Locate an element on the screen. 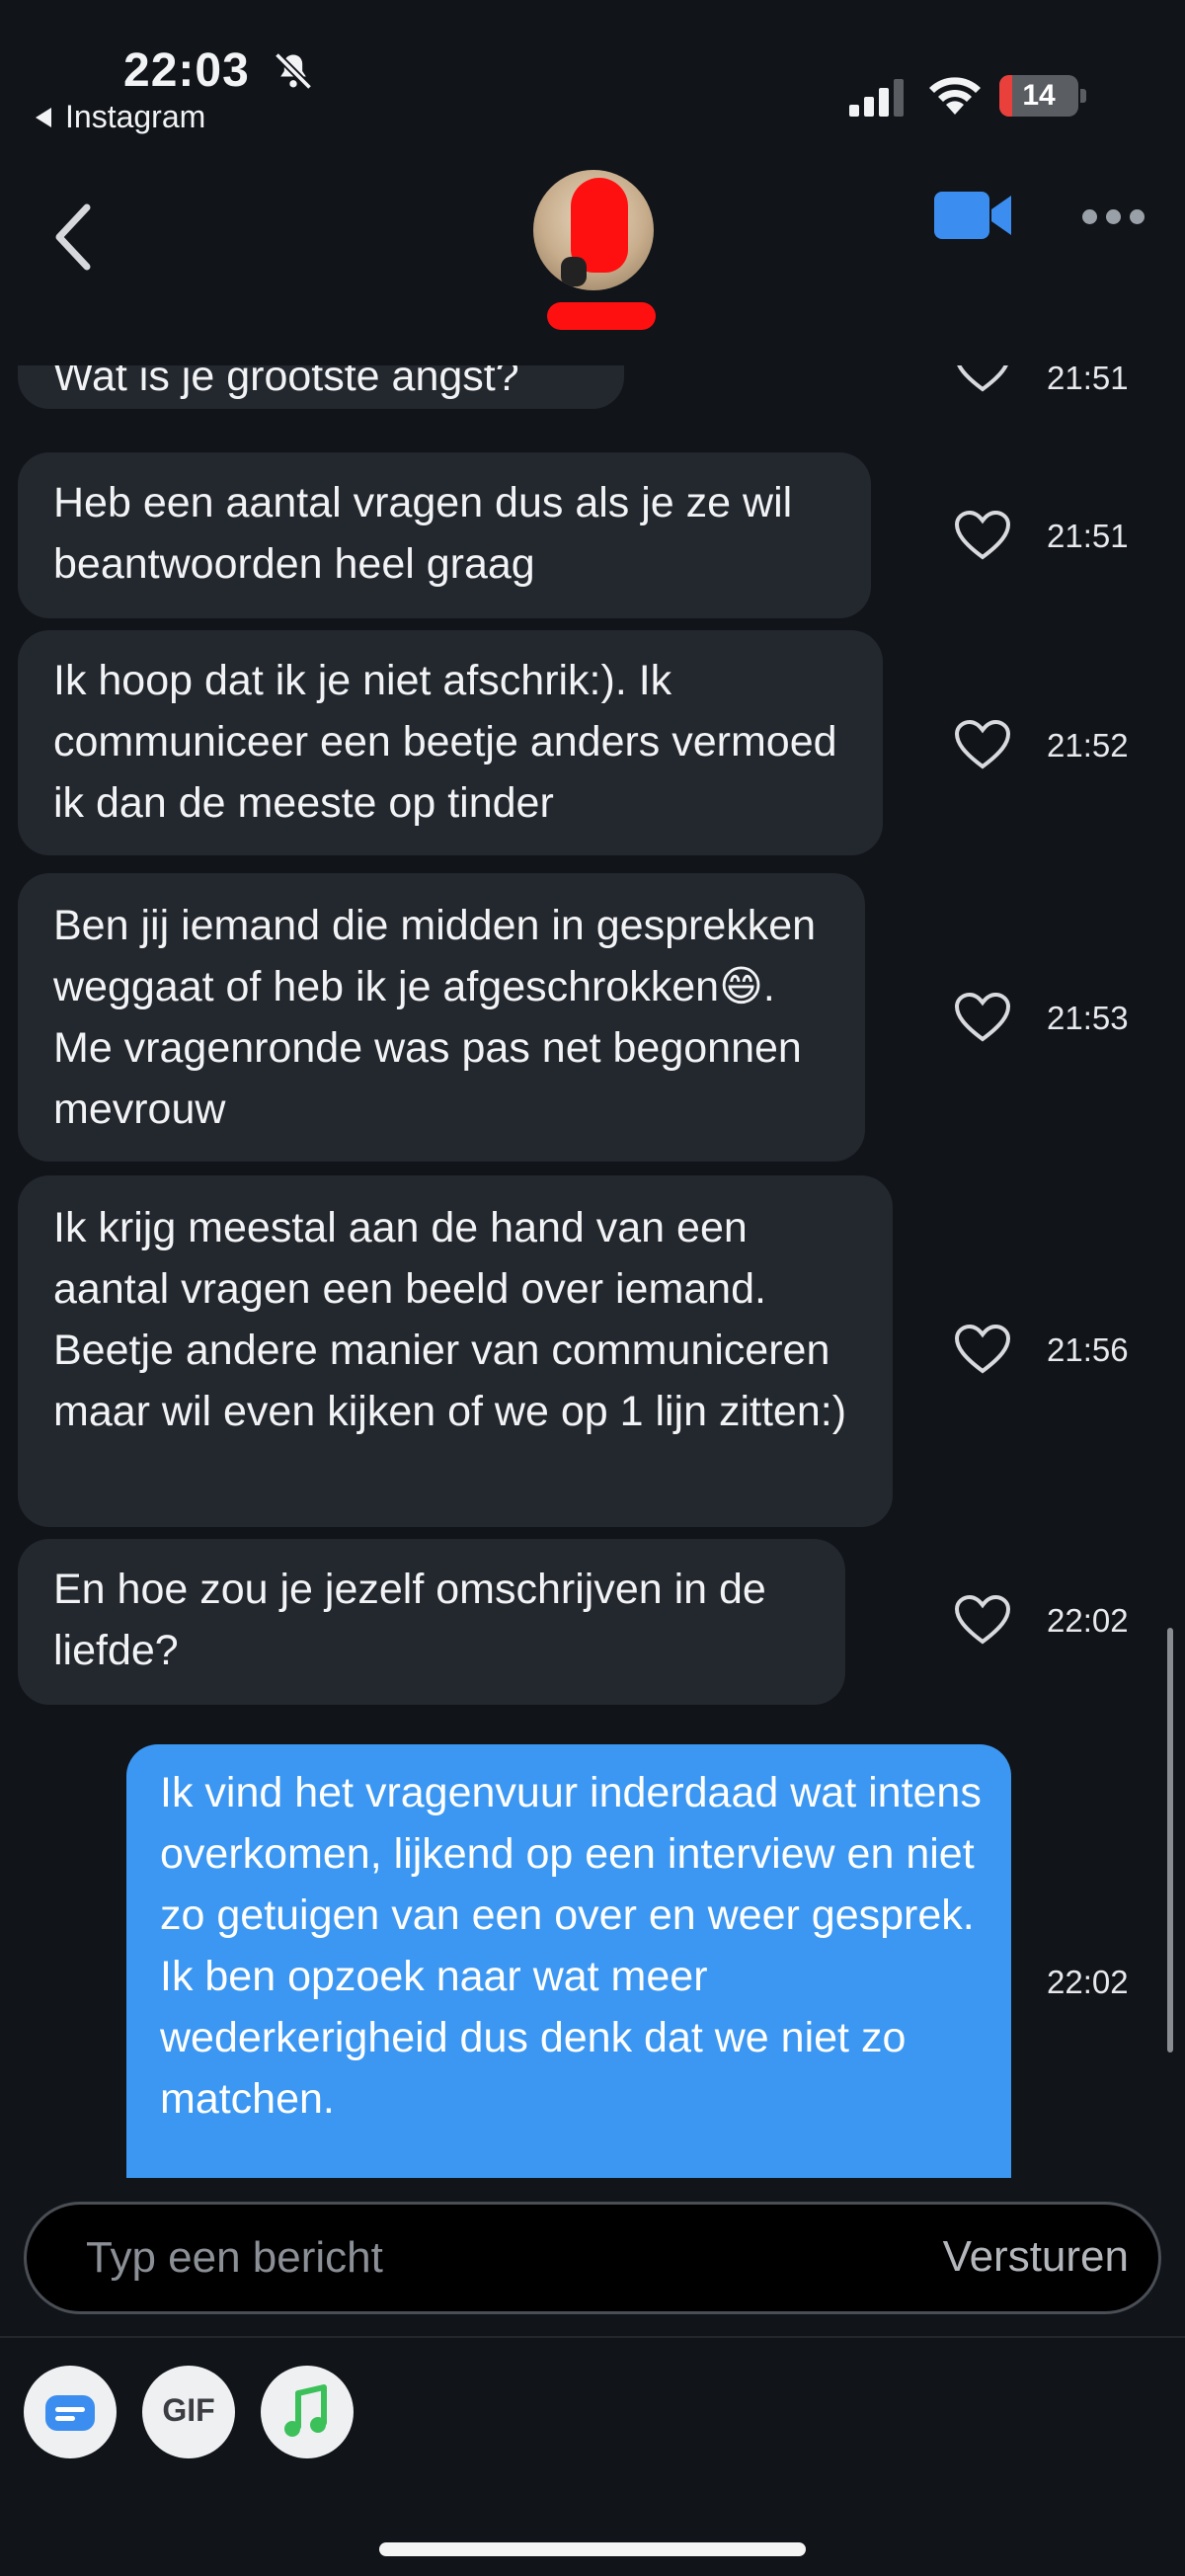 This screenshot has width=1185, height=2576. home-indicator is located at coordinates (592, 2549).